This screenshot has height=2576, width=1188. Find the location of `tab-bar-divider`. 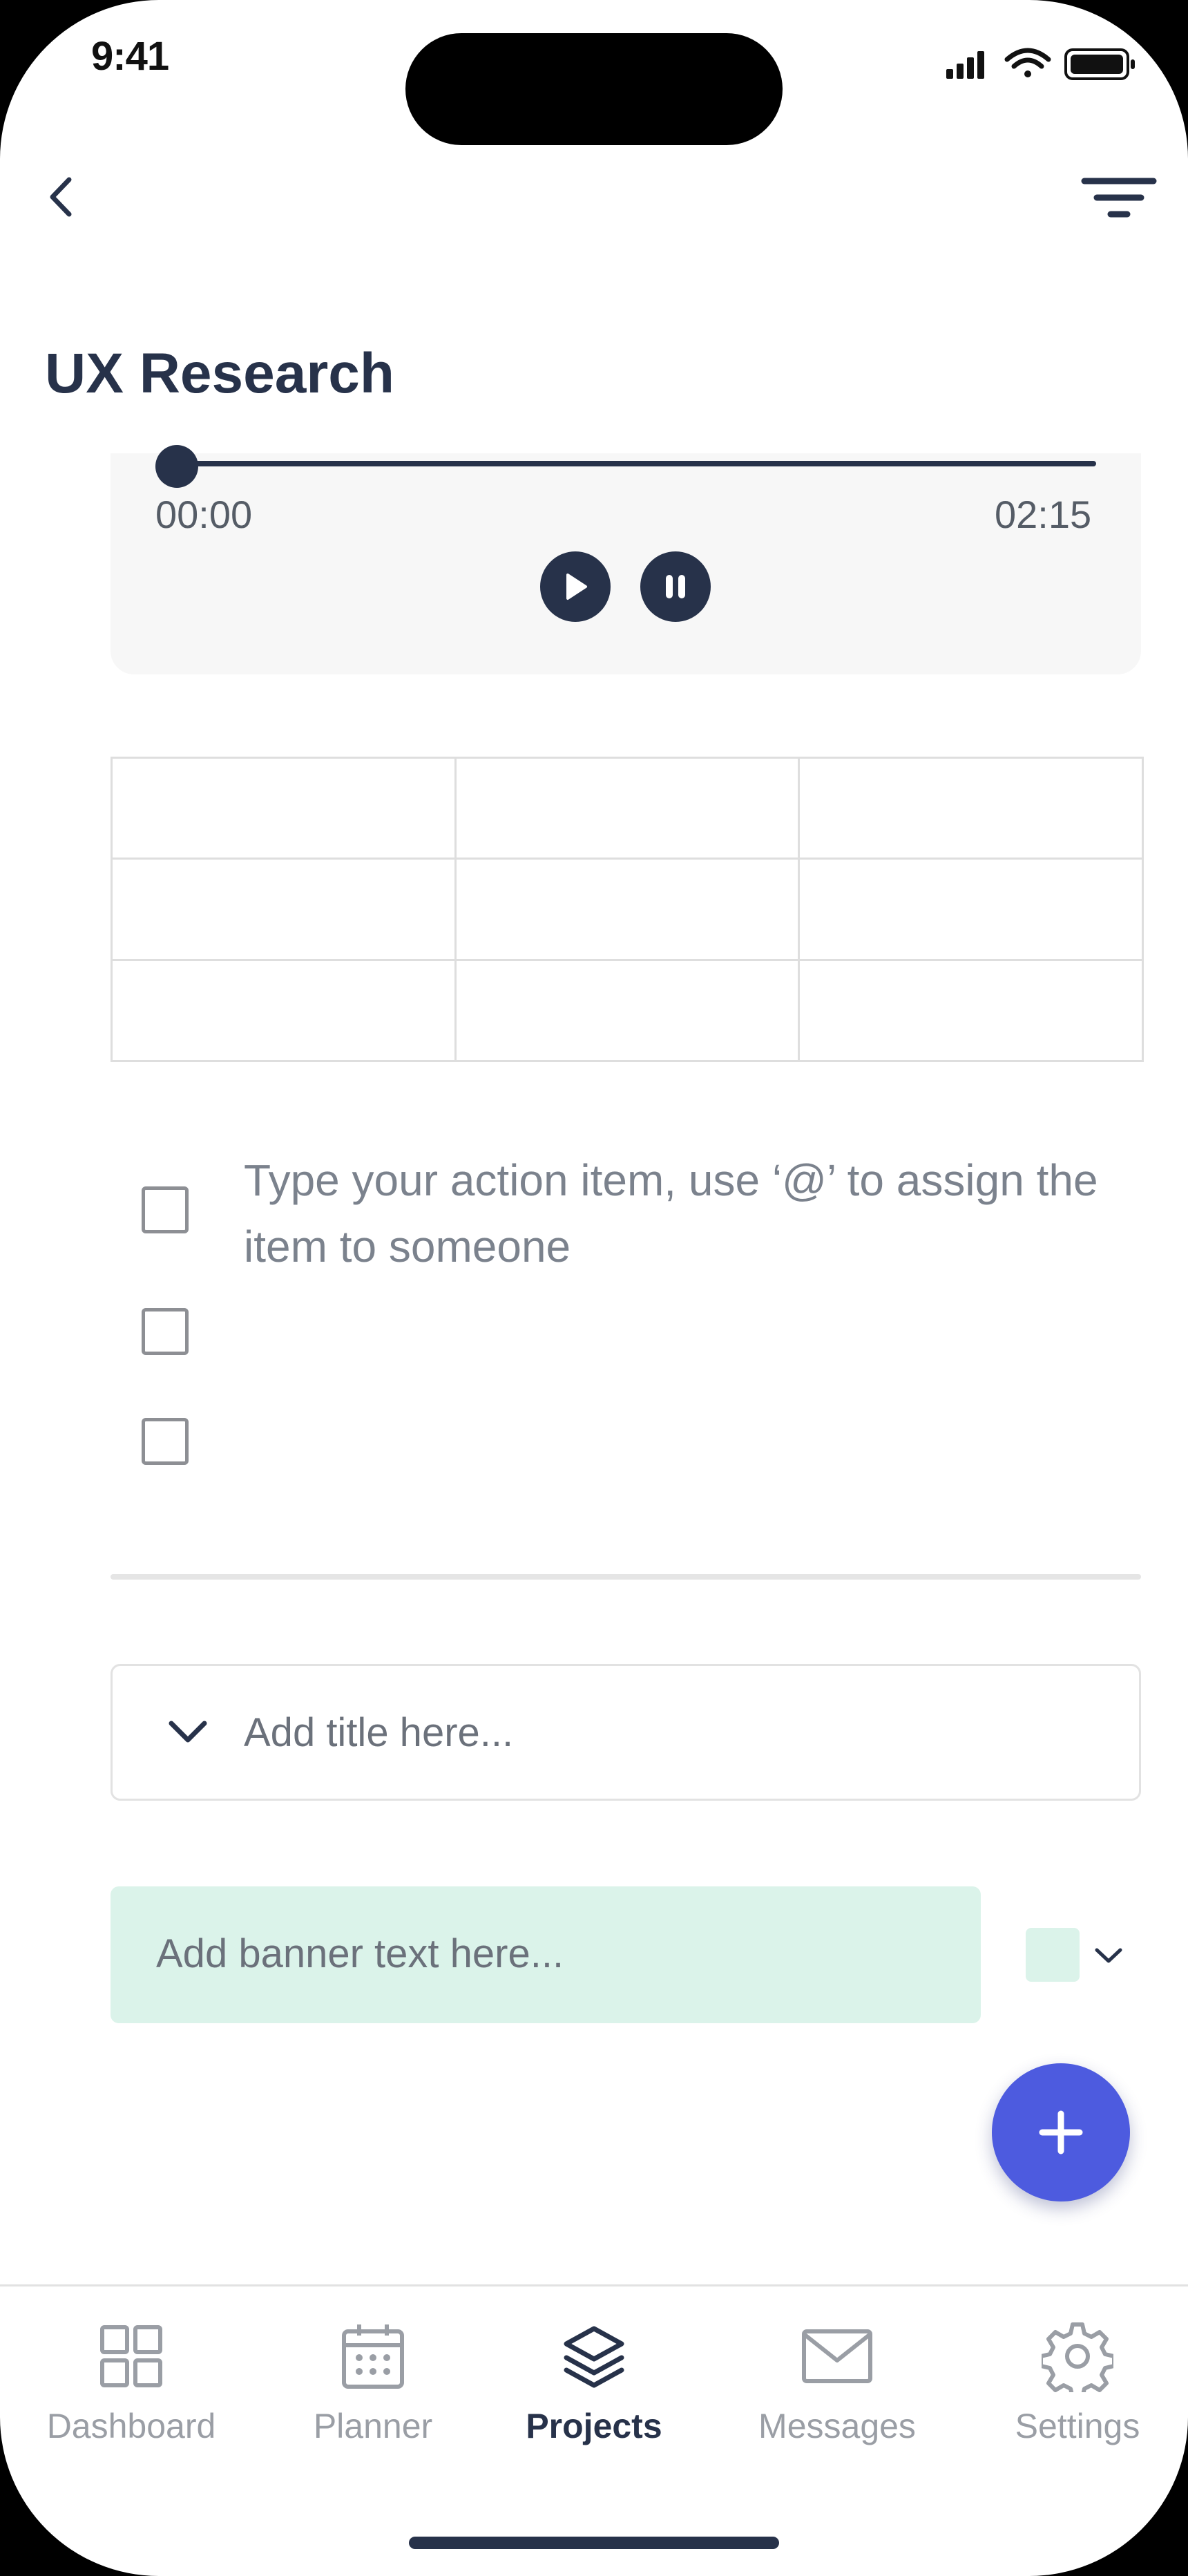

tab-bar-divider is located at coordinates (594, 2285).